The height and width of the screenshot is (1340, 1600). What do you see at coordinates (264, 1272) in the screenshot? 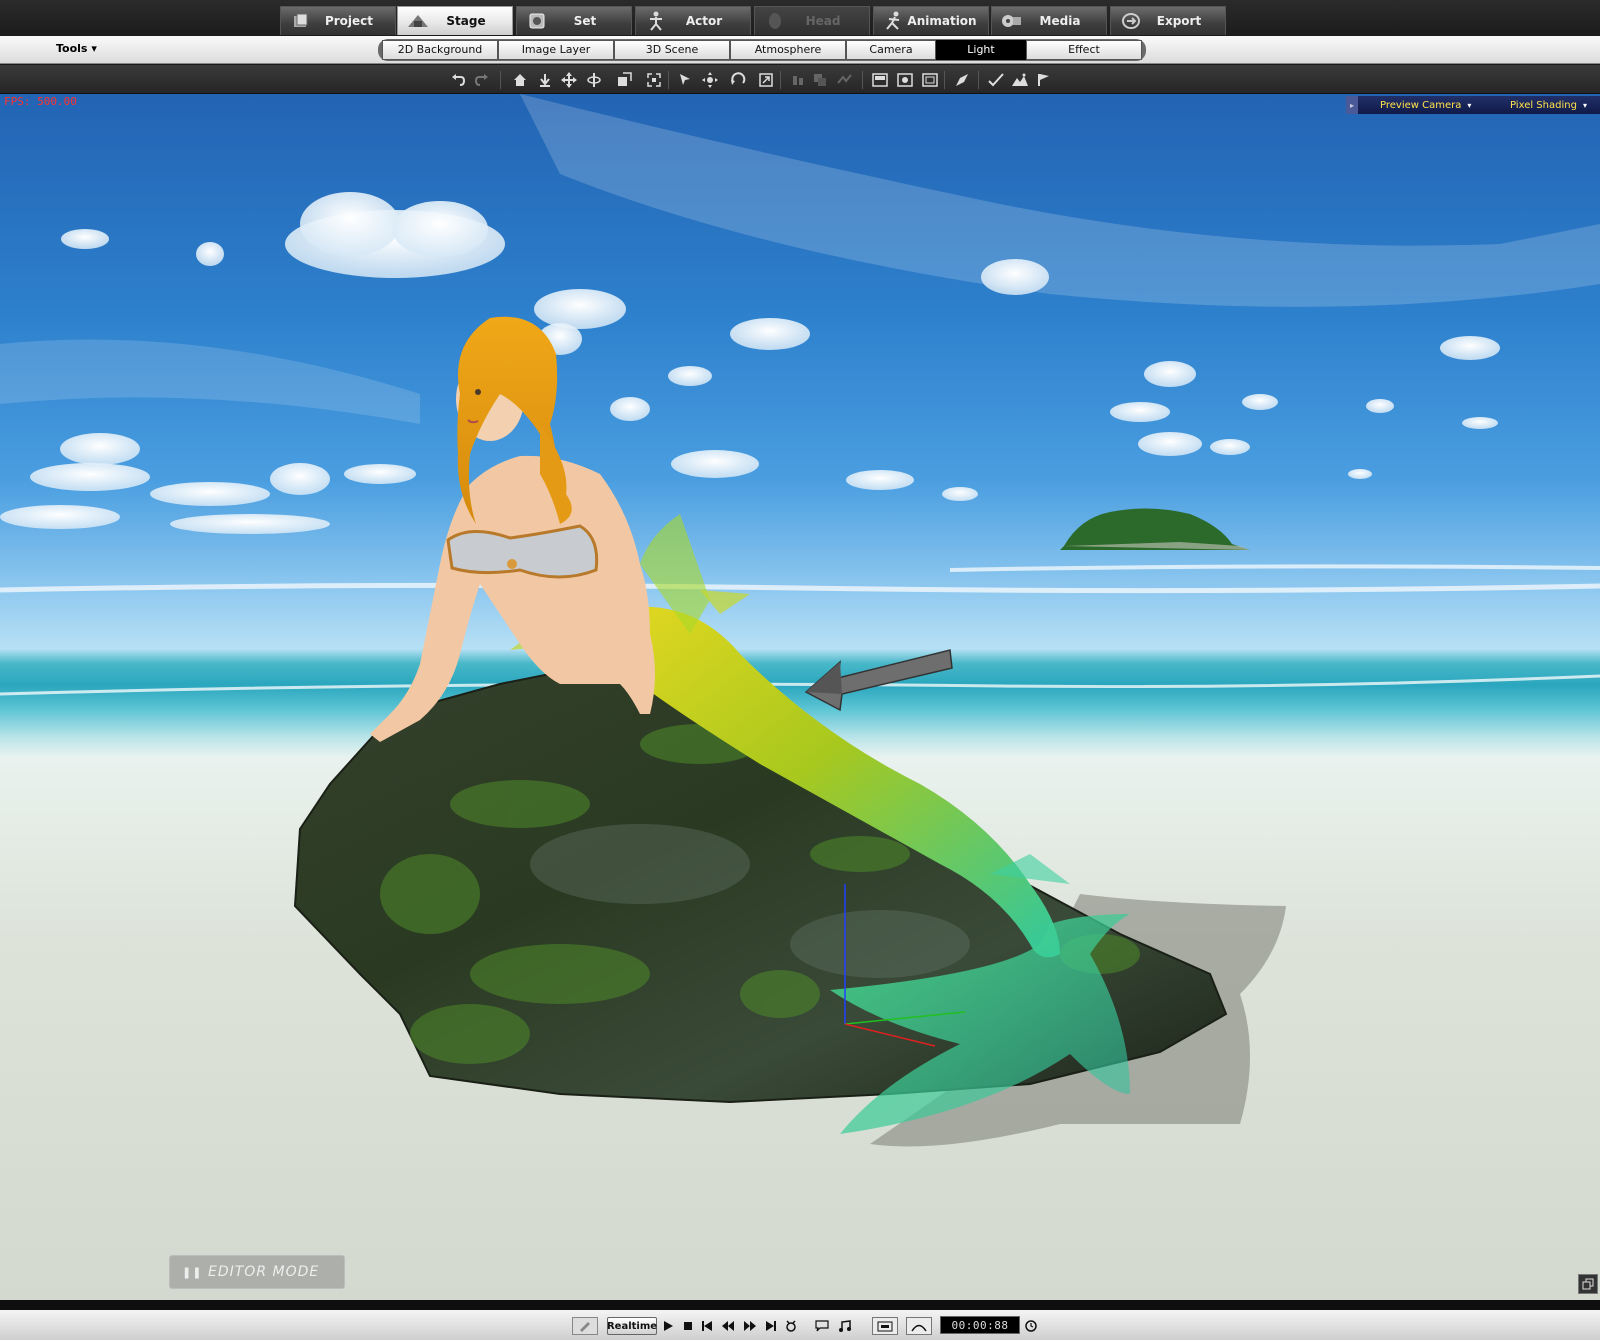
I see `editor-mode-label: EDITOR MODE` at bounding box center [264, 1272].